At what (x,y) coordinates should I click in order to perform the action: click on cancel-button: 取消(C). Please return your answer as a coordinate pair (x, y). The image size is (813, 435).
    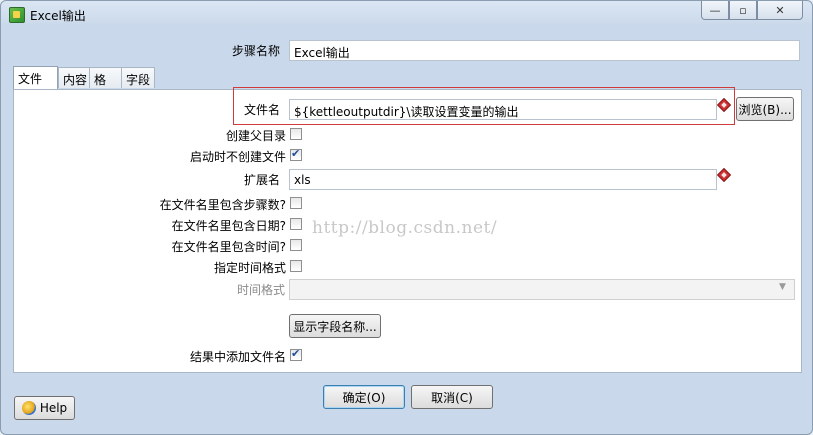
    Looking at the image, I should click on (452, 397).